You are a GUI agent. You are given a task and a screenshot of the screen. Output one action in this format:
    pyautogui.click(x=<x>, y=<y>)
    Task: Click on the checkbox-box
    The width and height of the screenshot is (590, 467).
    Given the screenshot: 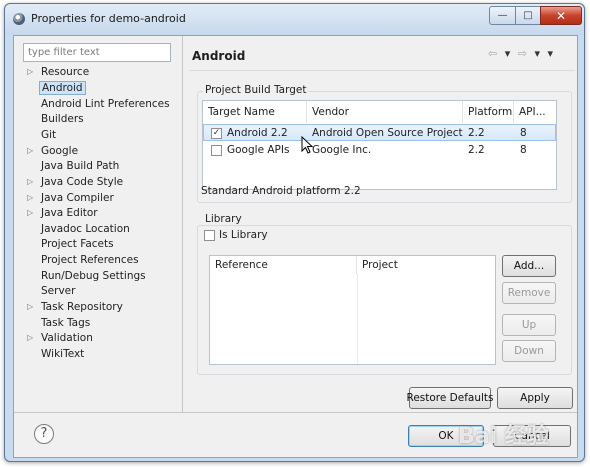 What is the action you would take?
    pyautogui.click(x=209, y=235)
    